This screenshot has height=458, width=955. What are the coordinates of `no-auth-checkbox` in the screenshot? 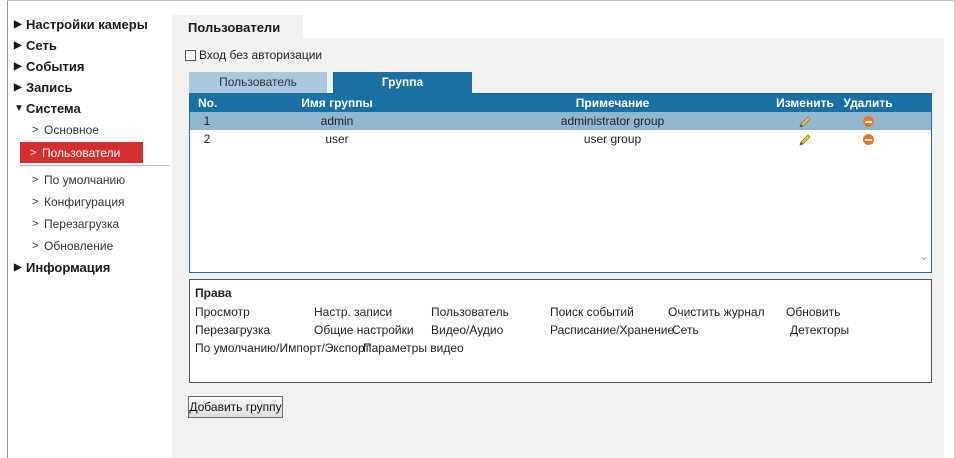 It's located at (190, 55).